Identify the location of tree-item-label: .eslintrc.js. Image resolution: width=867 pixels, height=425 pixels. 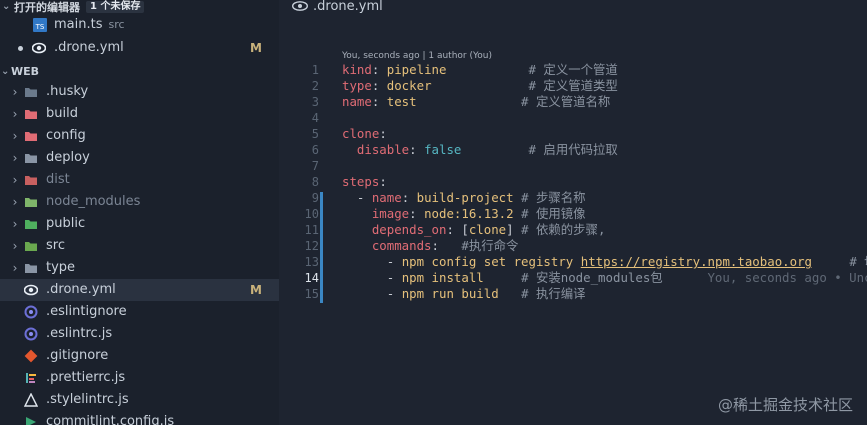
(79, 333).